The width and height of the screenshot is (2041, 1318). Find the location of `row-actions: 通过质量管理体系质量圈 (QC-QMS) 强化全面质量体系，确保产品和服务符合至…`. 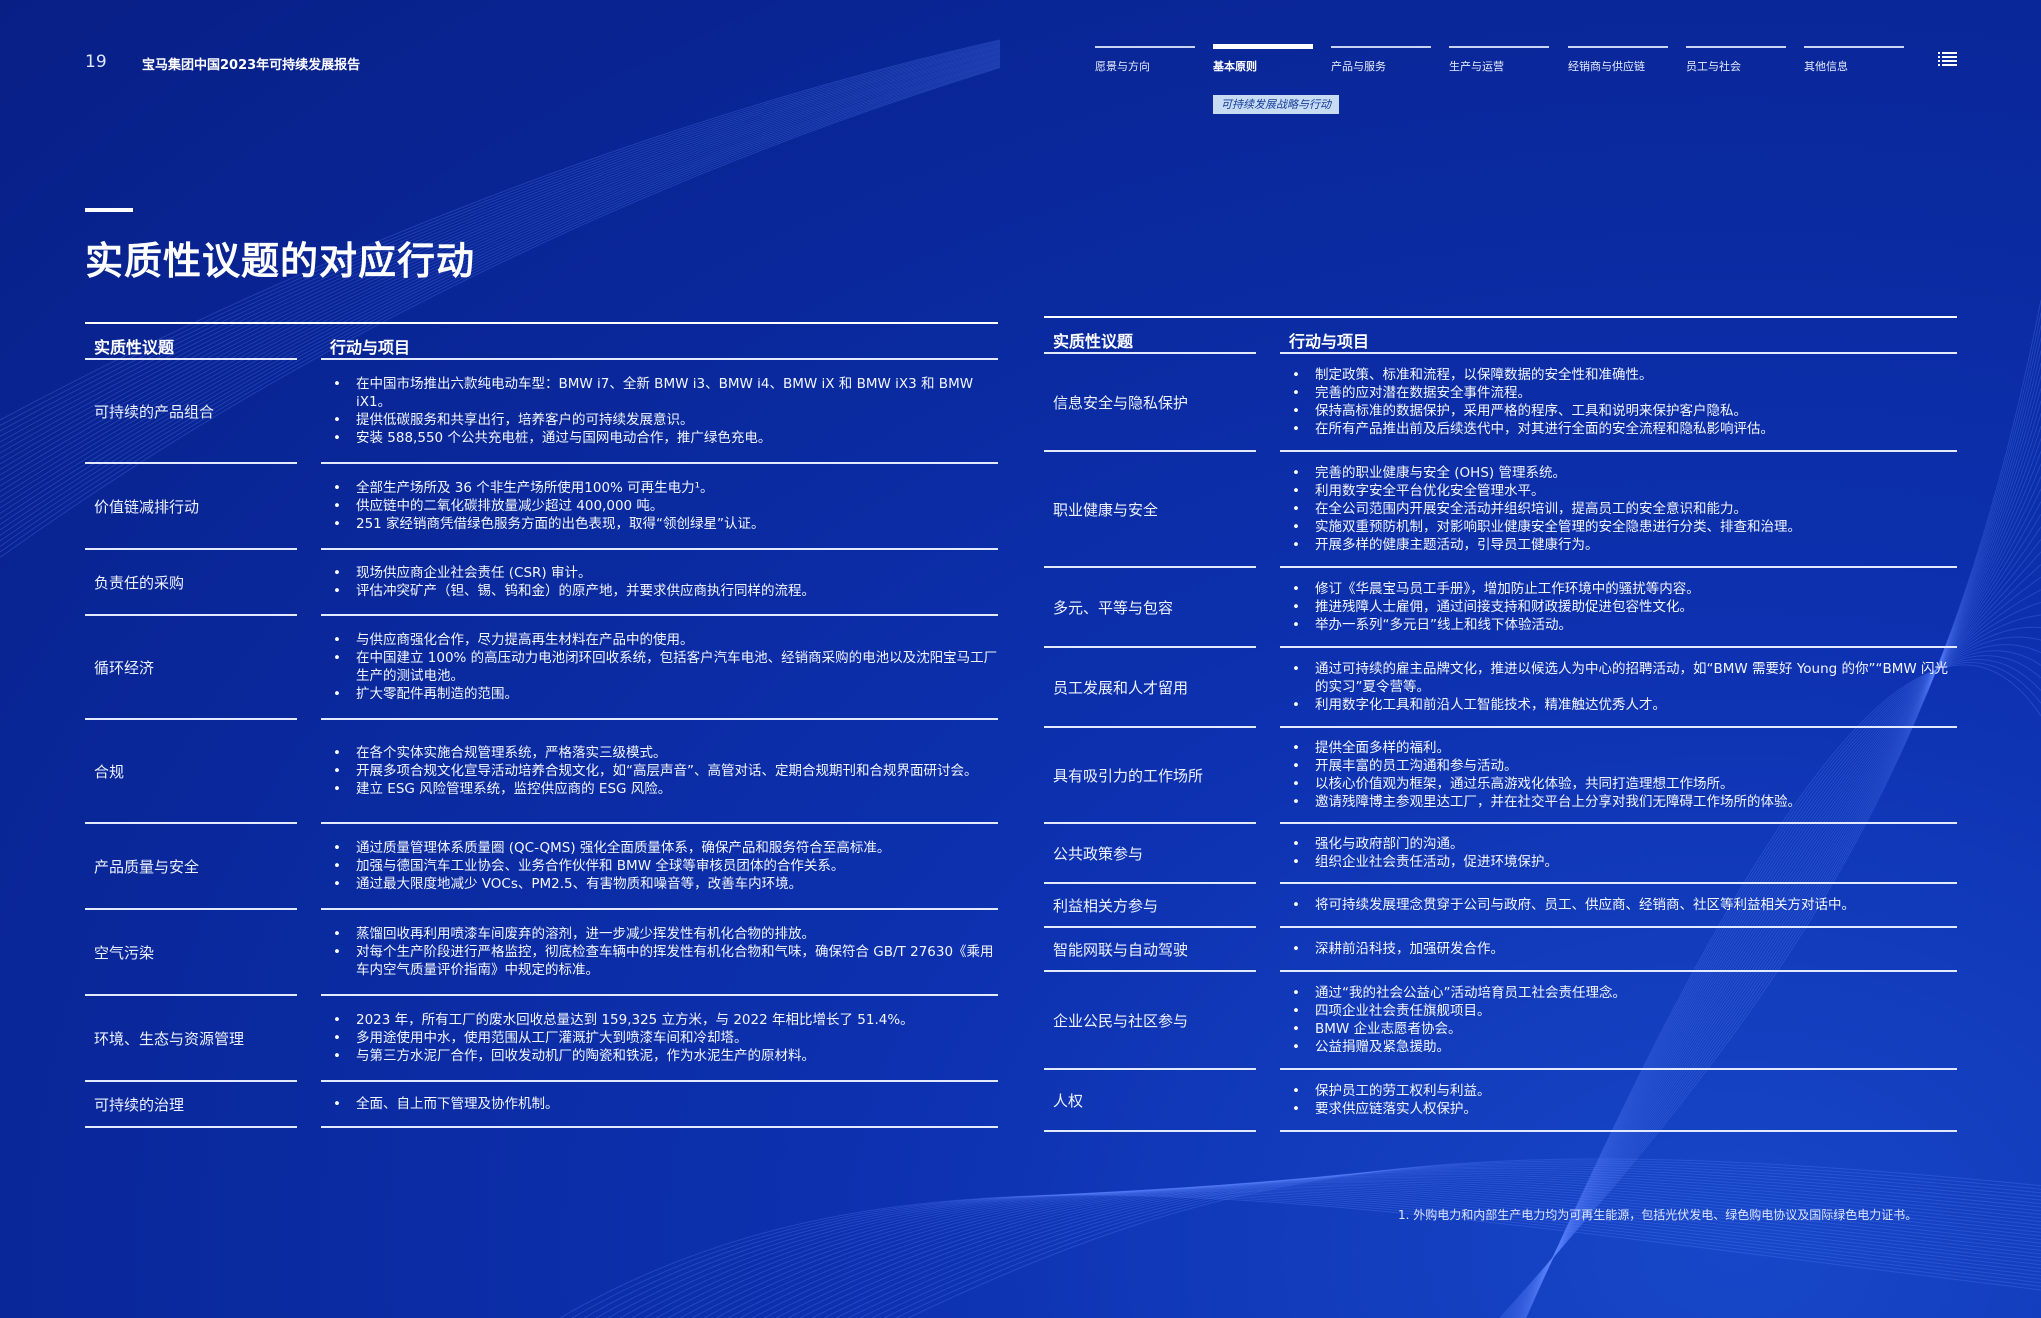

row-actions: 通过质量管理体系质量圈 (QC-QMS) 强化全面质量体系，确保产品和服务符合至… is located at coordinates (659, 867).